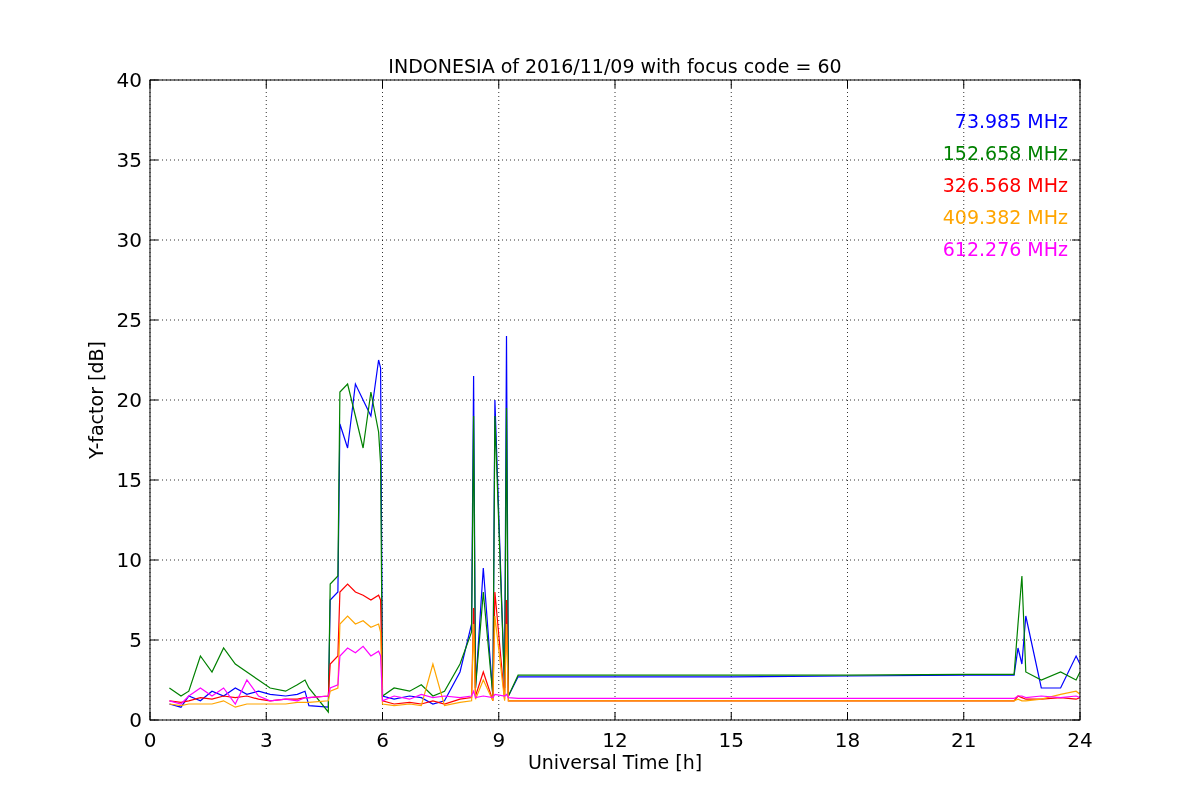 This screenshot has width=1200, height=800. What do you see at coordinates (129, 80) in the screenshot?
I see `tick-label: 40` at bounding box center [129, 80].